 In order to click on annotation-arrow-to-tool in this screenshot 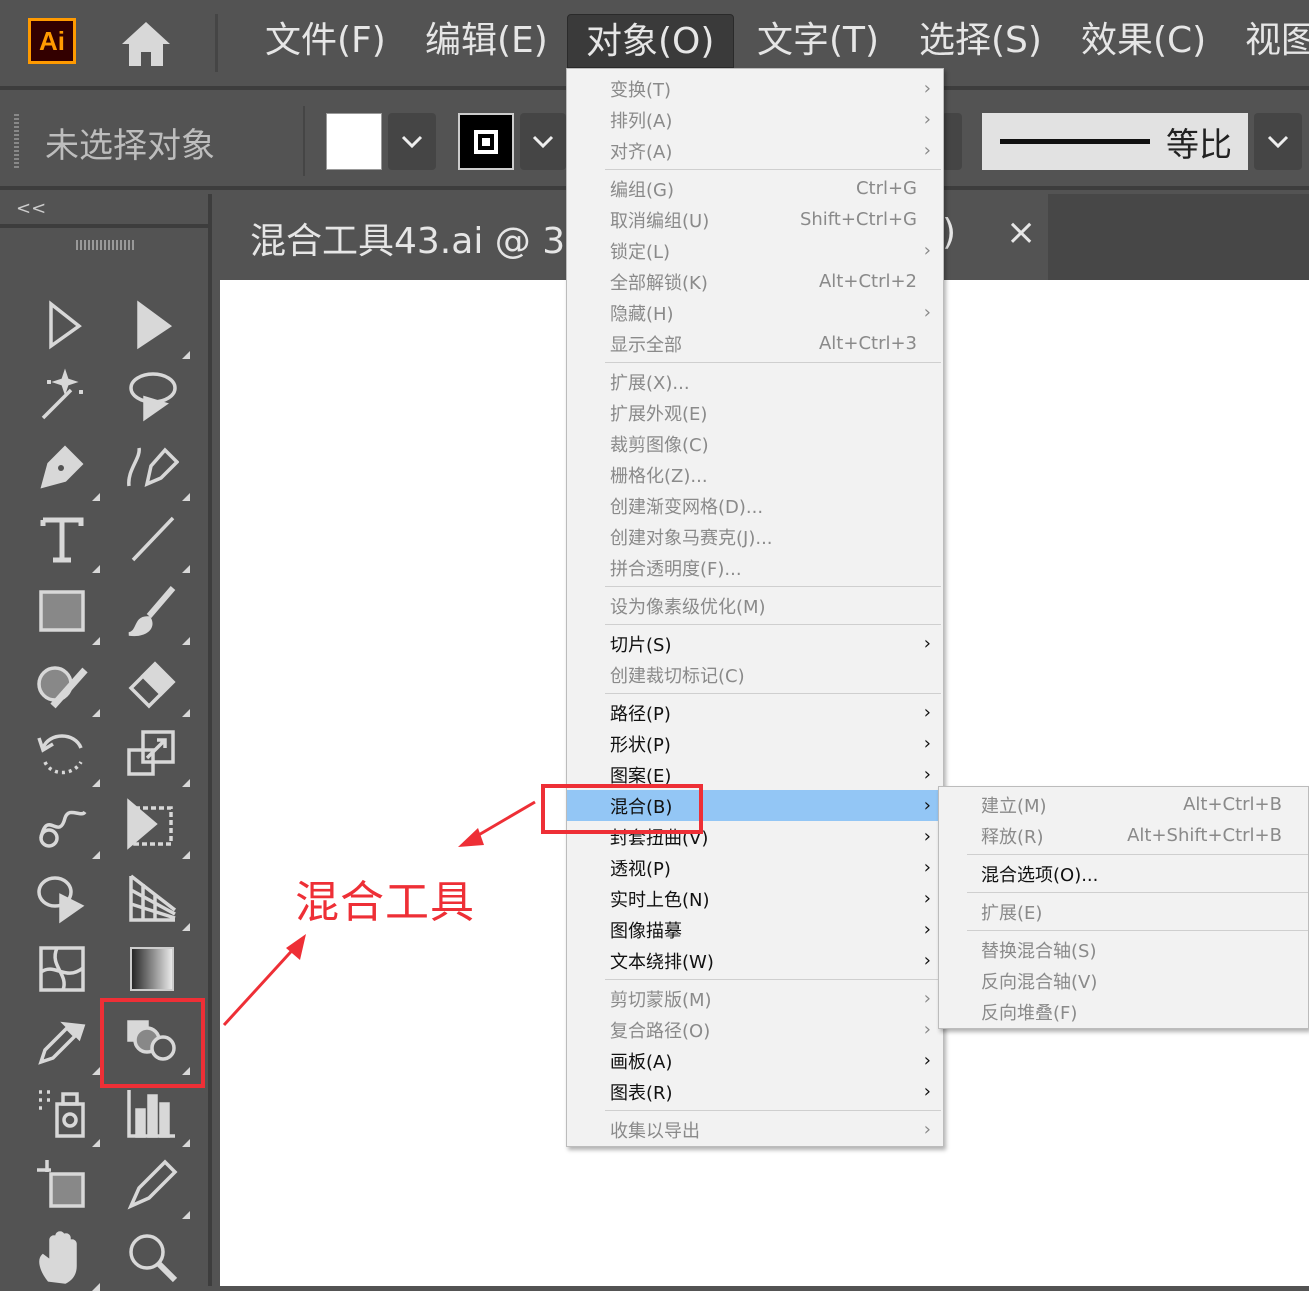, I will do `click(261, 984)`.